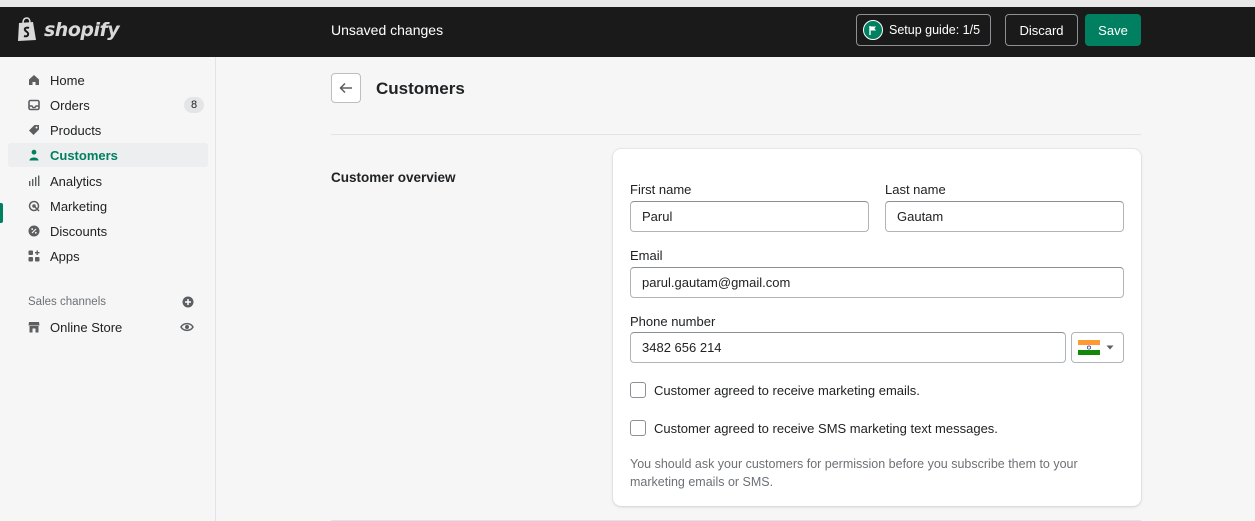 This screenshot has height=521, width=1255. I want to click on sidebar-item-discounts: Discounts, so click(108, 231).